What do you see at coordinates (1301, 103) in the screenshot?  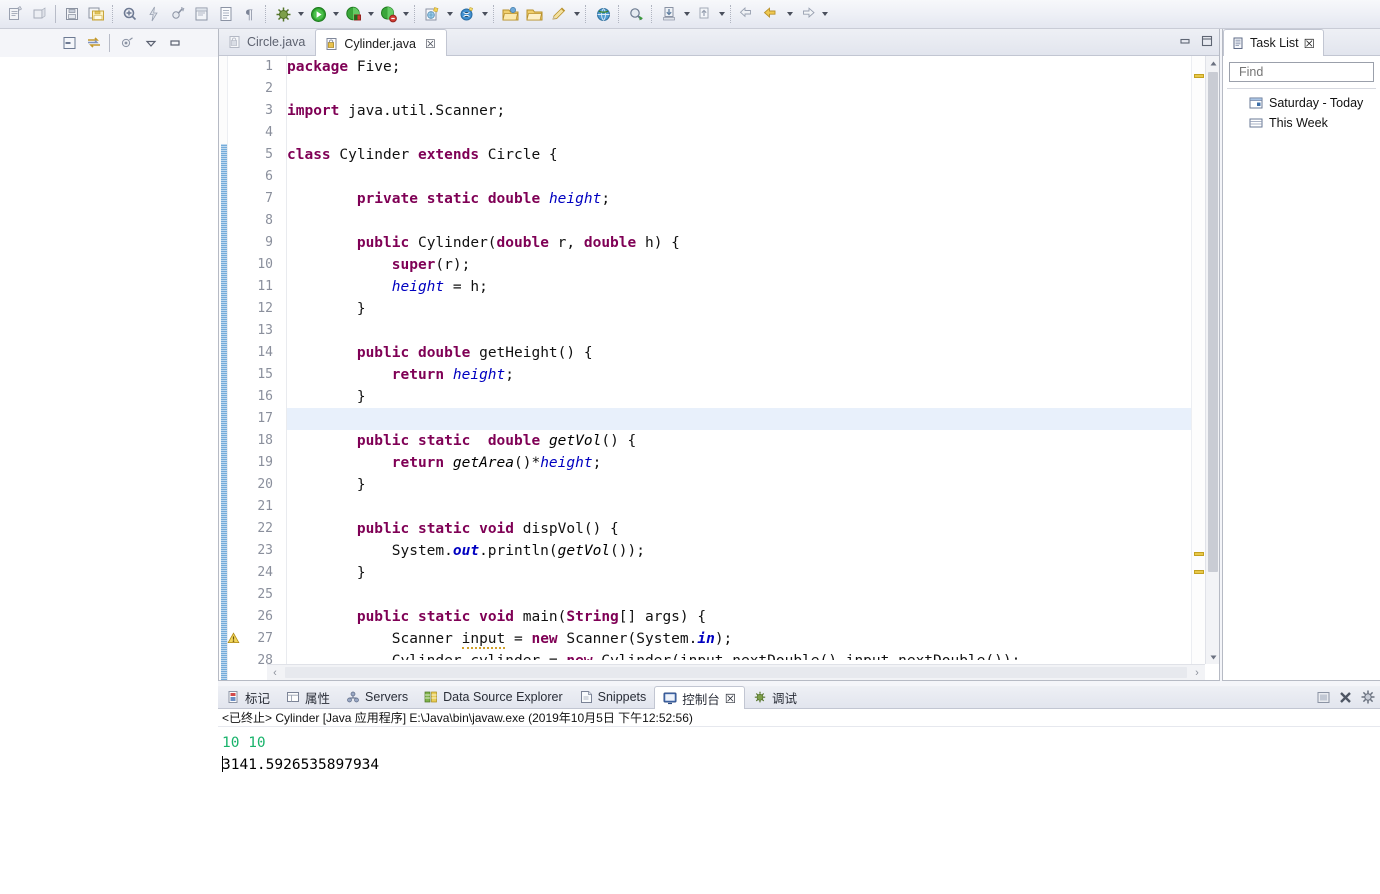 I see `list-item: Saturday - Today` at bounding box center [1301, 103].